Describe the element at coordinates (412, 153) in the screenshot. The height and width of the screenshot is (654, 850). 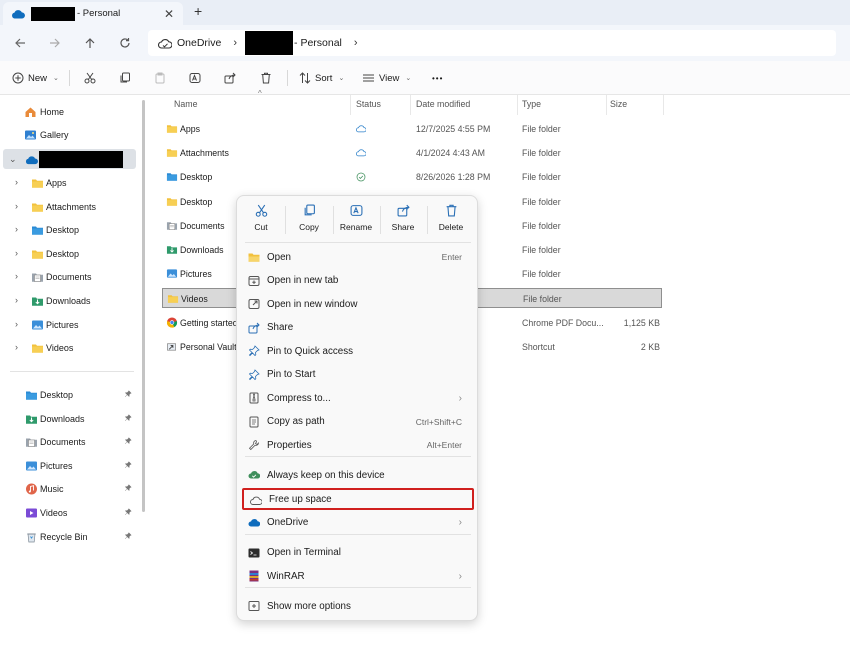
I see `table-row: Attachments 4/1/2024 4:43 AM File folder` at that location.